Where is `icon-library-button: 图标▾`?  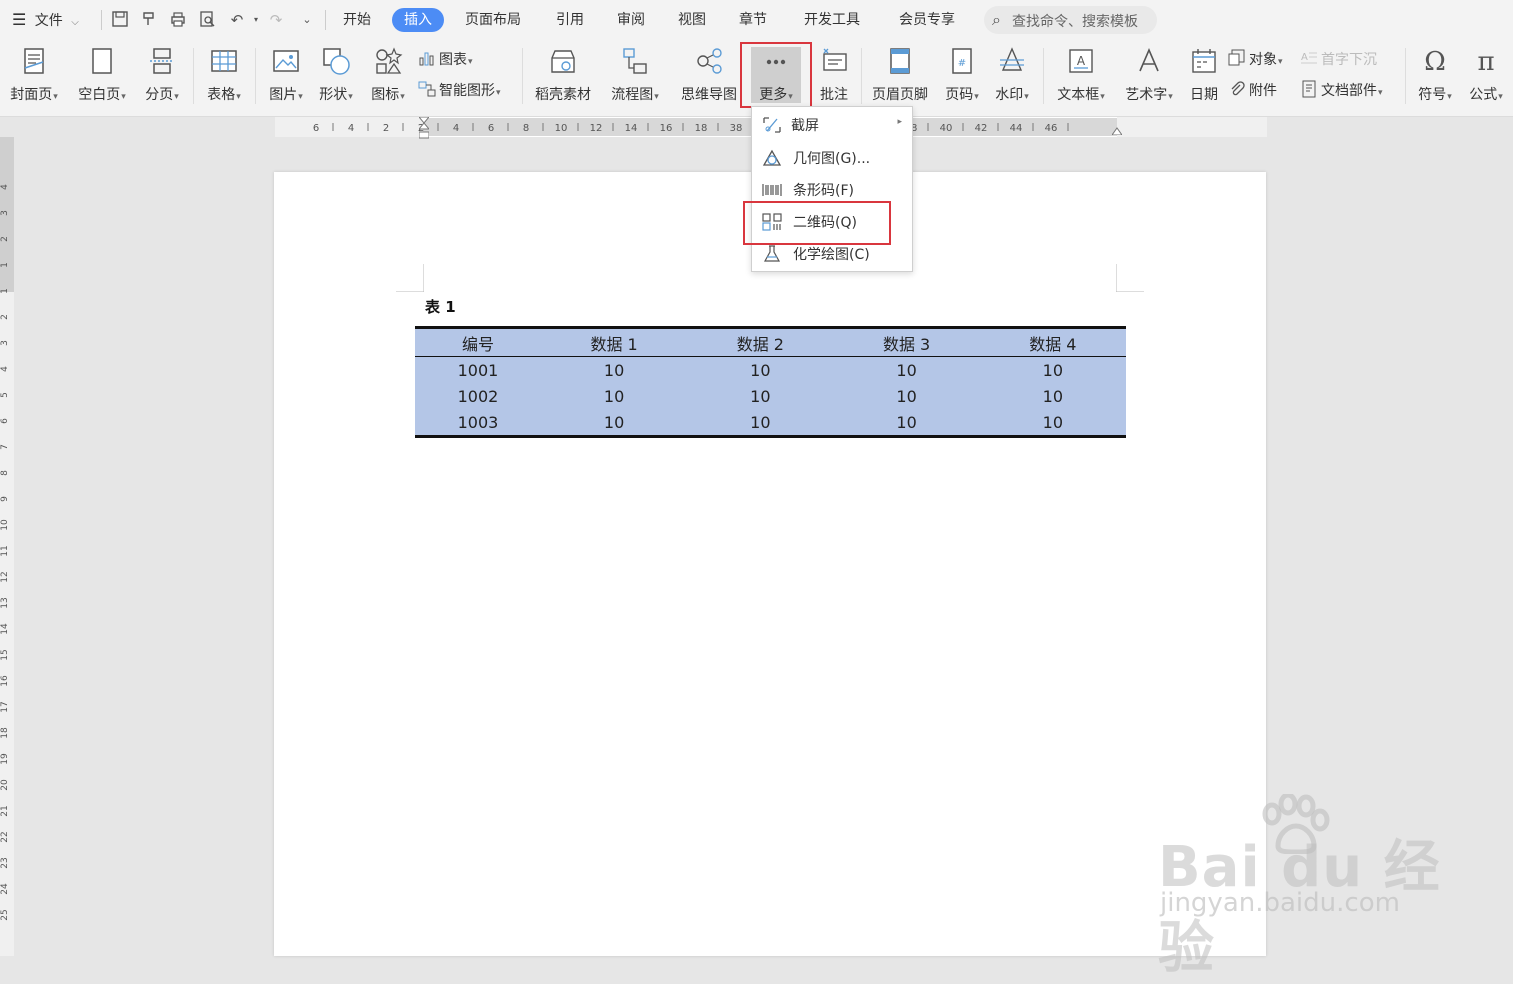 icon-library-button: 图标▾ is located at coordinates (388, 77).